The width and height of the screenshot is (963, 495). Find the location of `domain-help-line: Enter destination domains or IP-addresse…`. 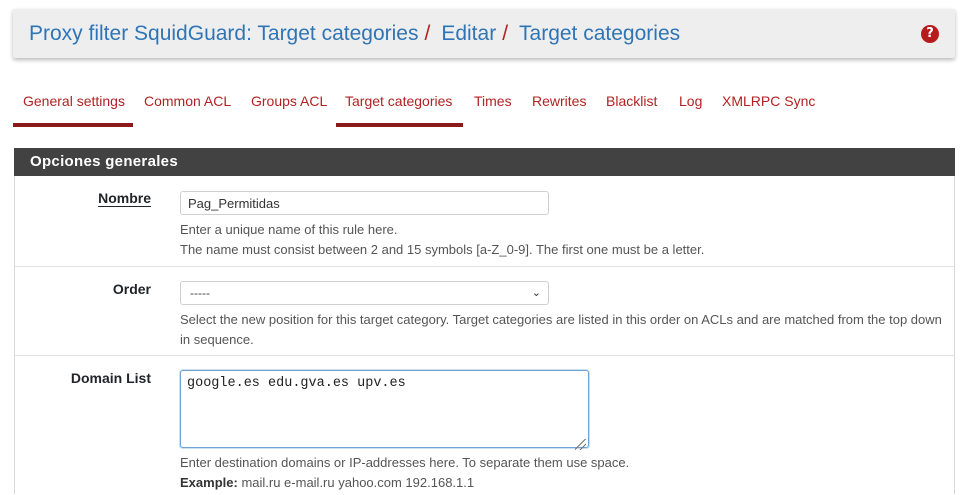

domain-help-line: Enter destination domains or IP-addresse… is located at coordinates (405, 462).